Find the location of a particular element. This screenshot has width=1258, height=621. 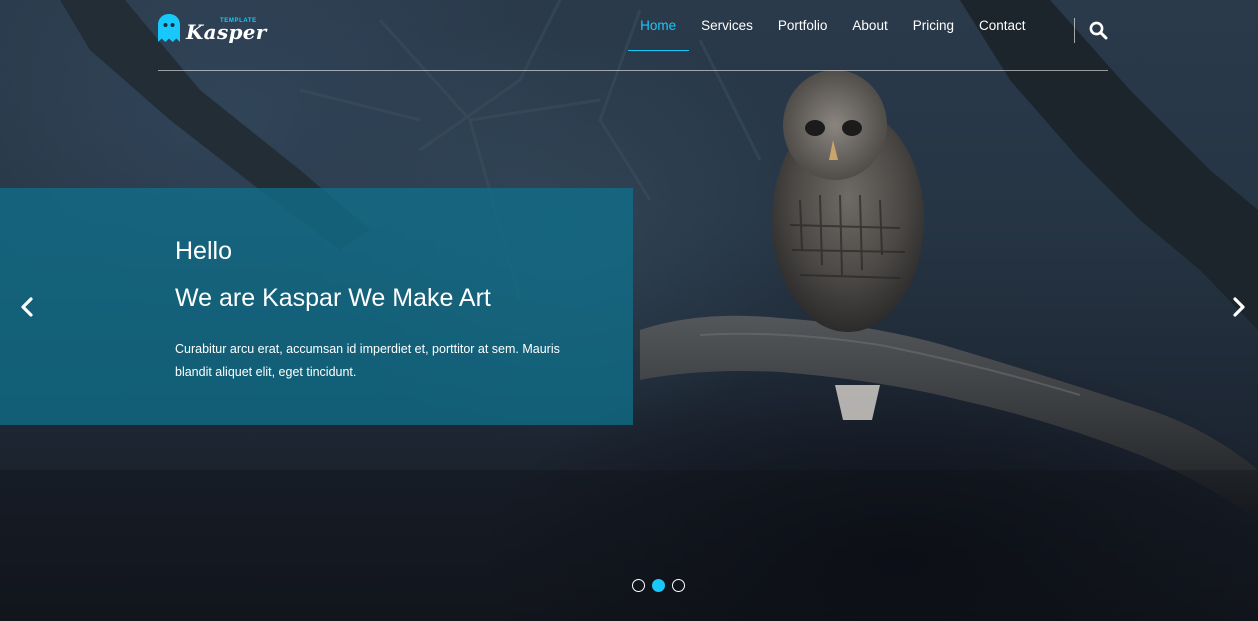

chevron-left-icon is located at coordinates (27, 307).